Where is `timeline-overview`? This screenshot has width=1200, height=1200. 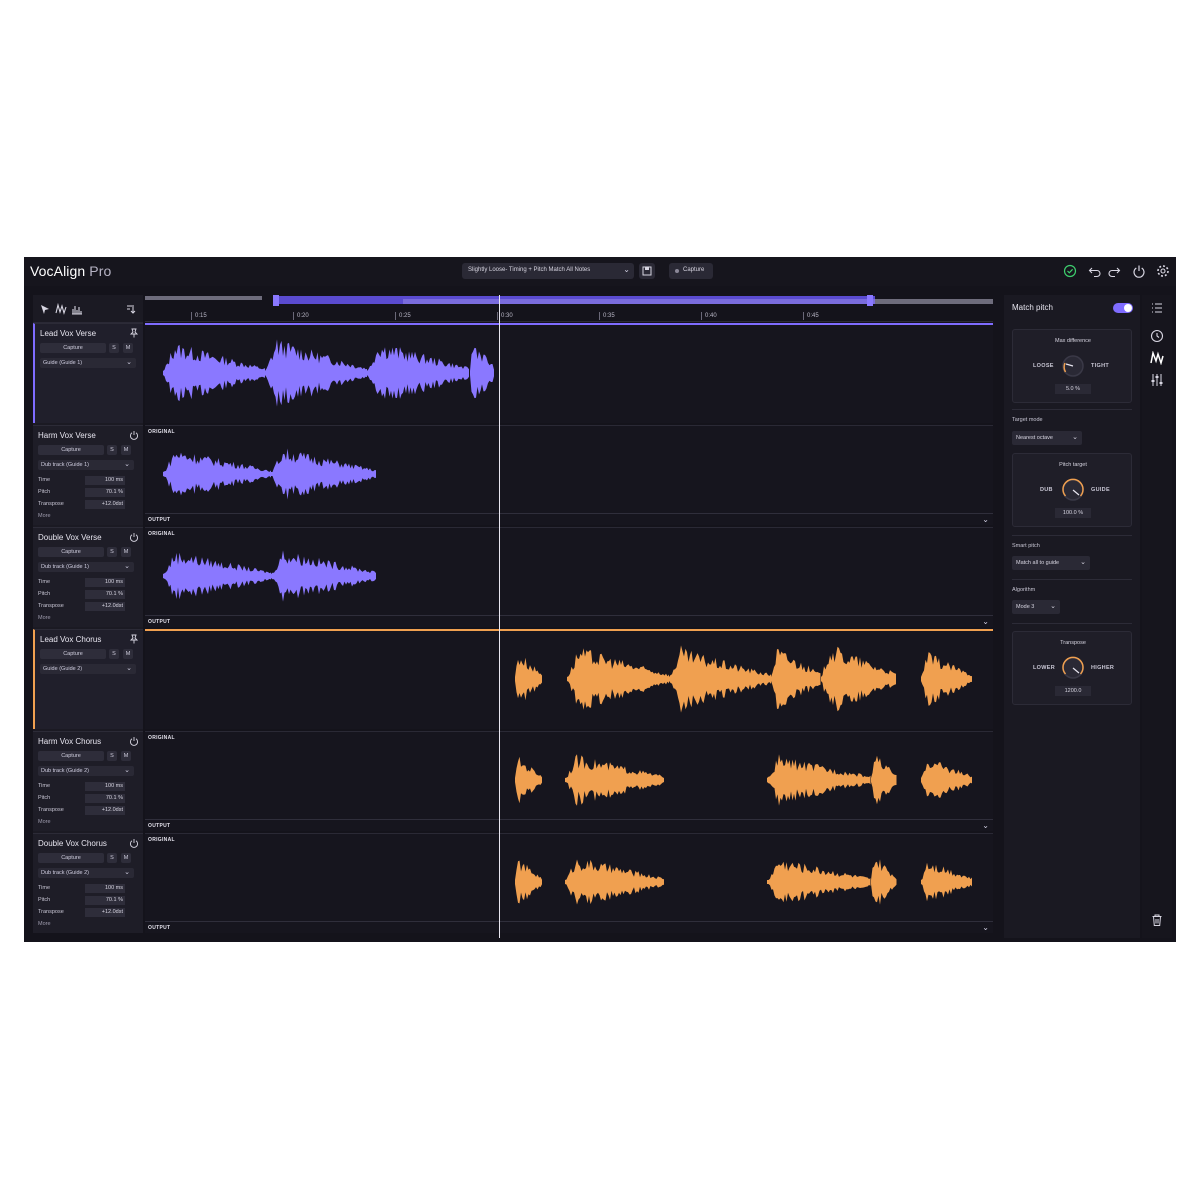 timeline-overview is located at coordinates (569, 301).